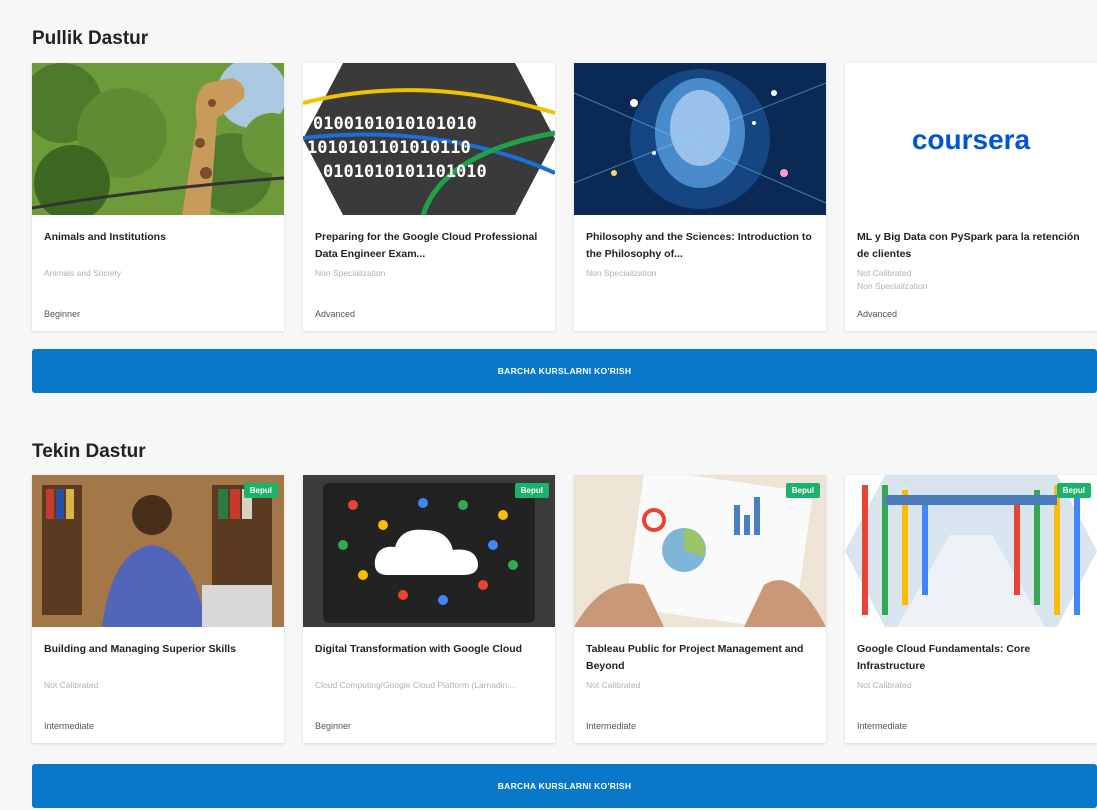 The image size is (1097, 810). Describe the element at coordinates (389, 148) in the screenshot. I see `svg-text: 1010101101010110` at that location.